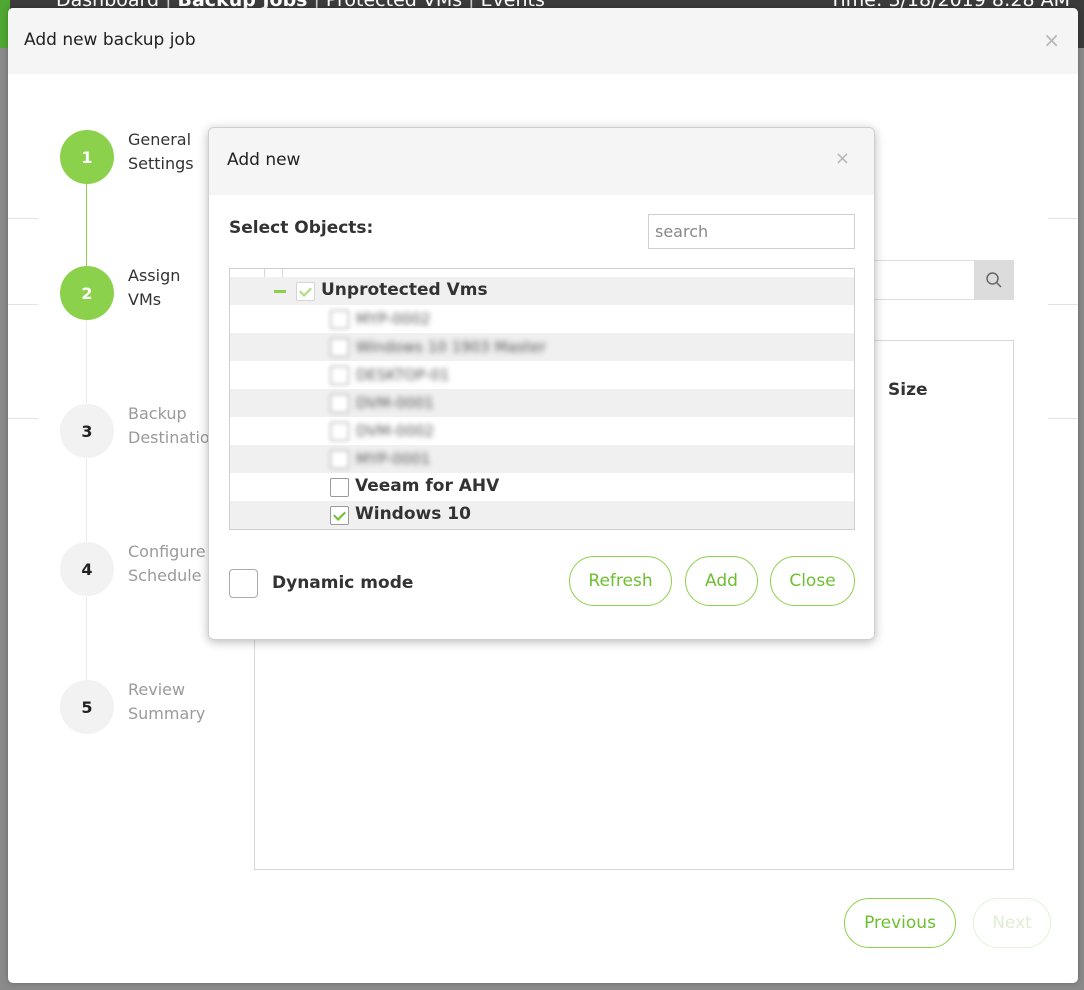 The image size is (1084, 990). I want to click on vm-label: Windows 10 1903 Master, so click(451, 347).